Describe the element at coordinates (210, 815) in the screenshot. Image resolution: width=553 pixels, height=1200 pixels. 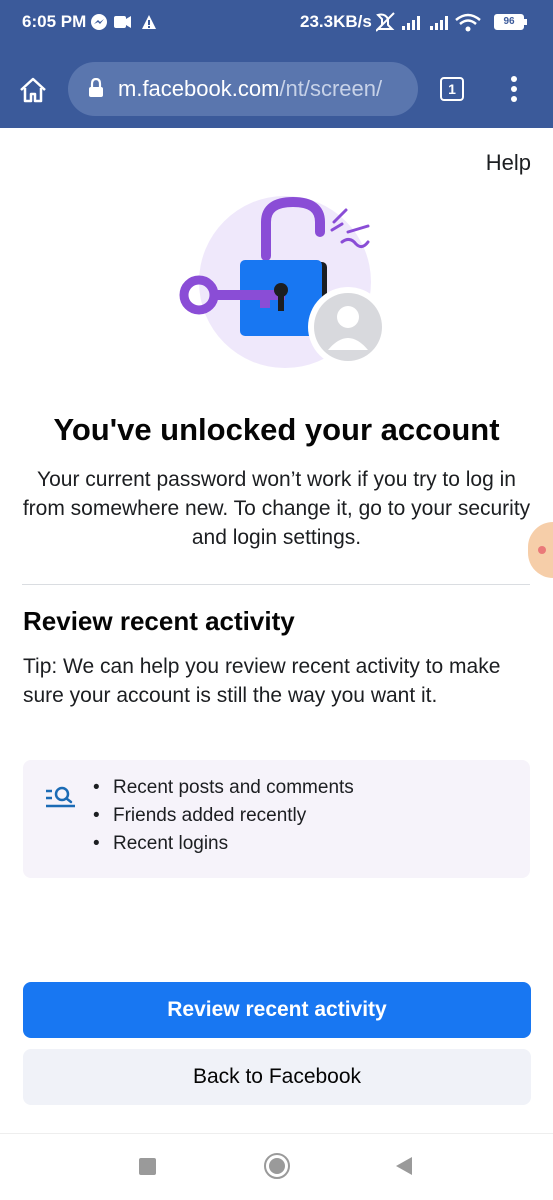
I see `list-item-label: Friends added recently` at that location.